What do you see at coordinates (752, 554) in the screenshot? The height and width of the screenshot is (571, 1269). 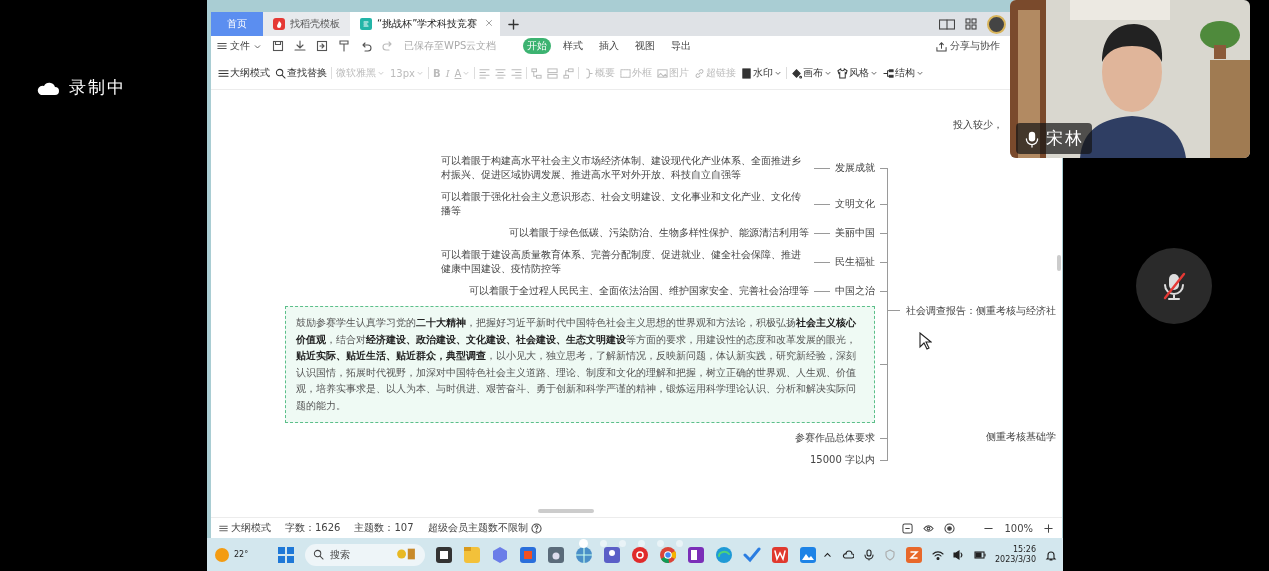 I see `checkmark-app-icon` at bounding box center [752, 554].